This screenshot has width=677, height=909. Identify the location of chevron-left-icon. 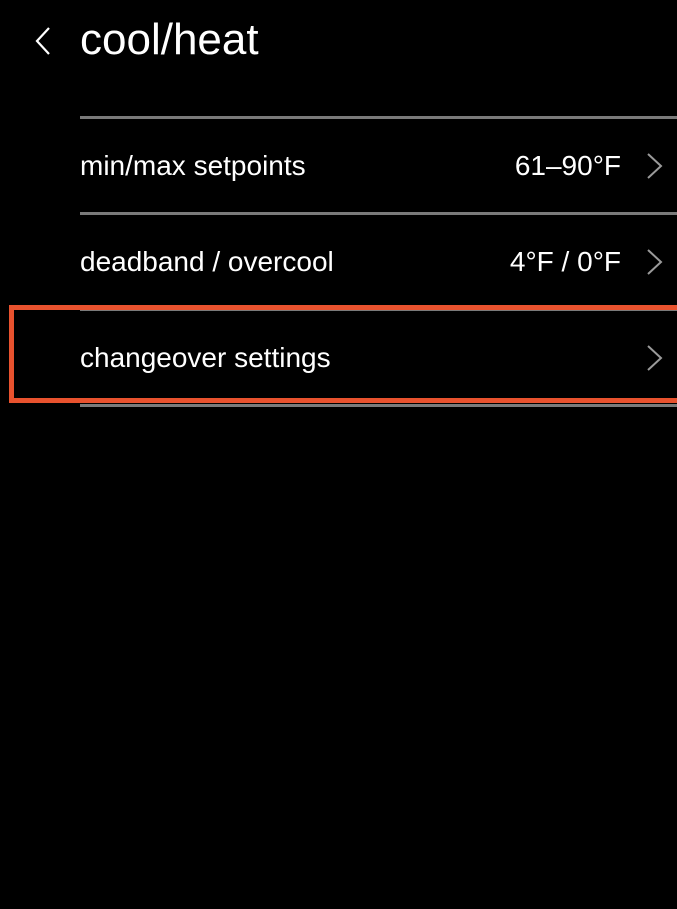
(42, 41).